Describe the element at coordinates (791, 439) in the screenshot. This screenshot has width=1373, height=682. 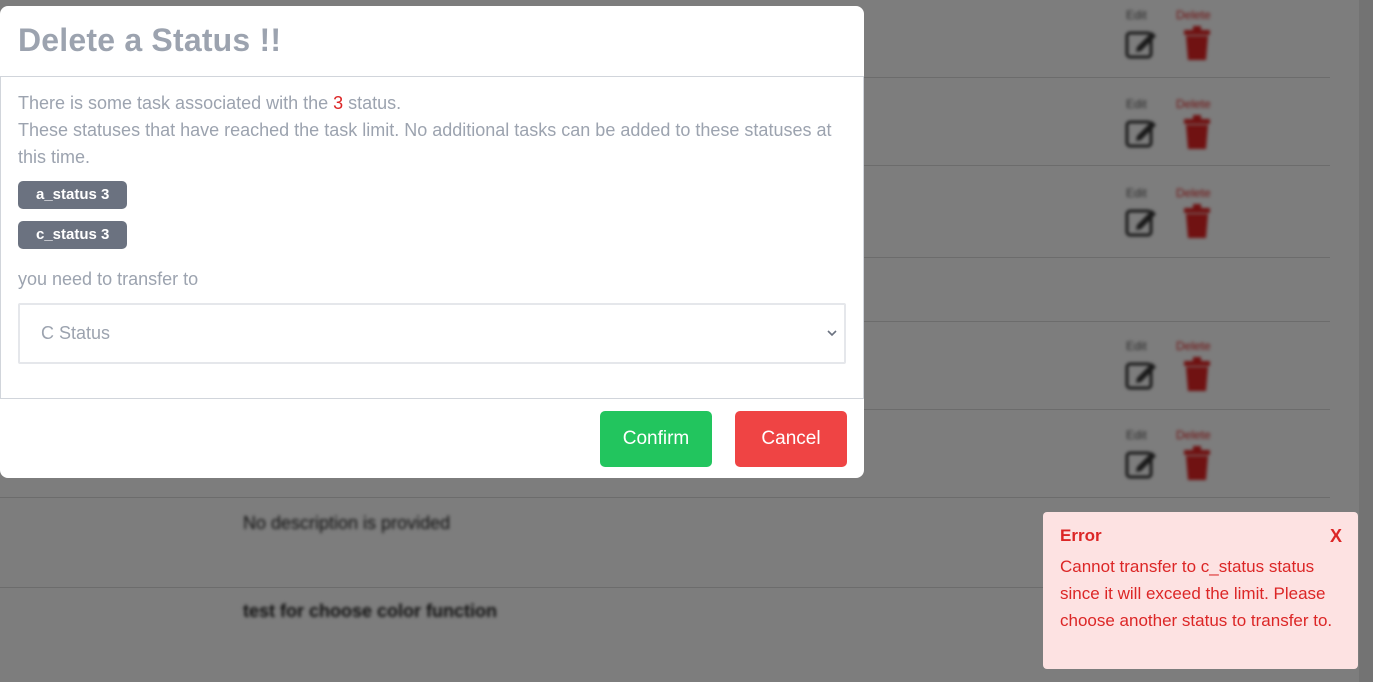
I see `cancel-button: Cancel` at that location.